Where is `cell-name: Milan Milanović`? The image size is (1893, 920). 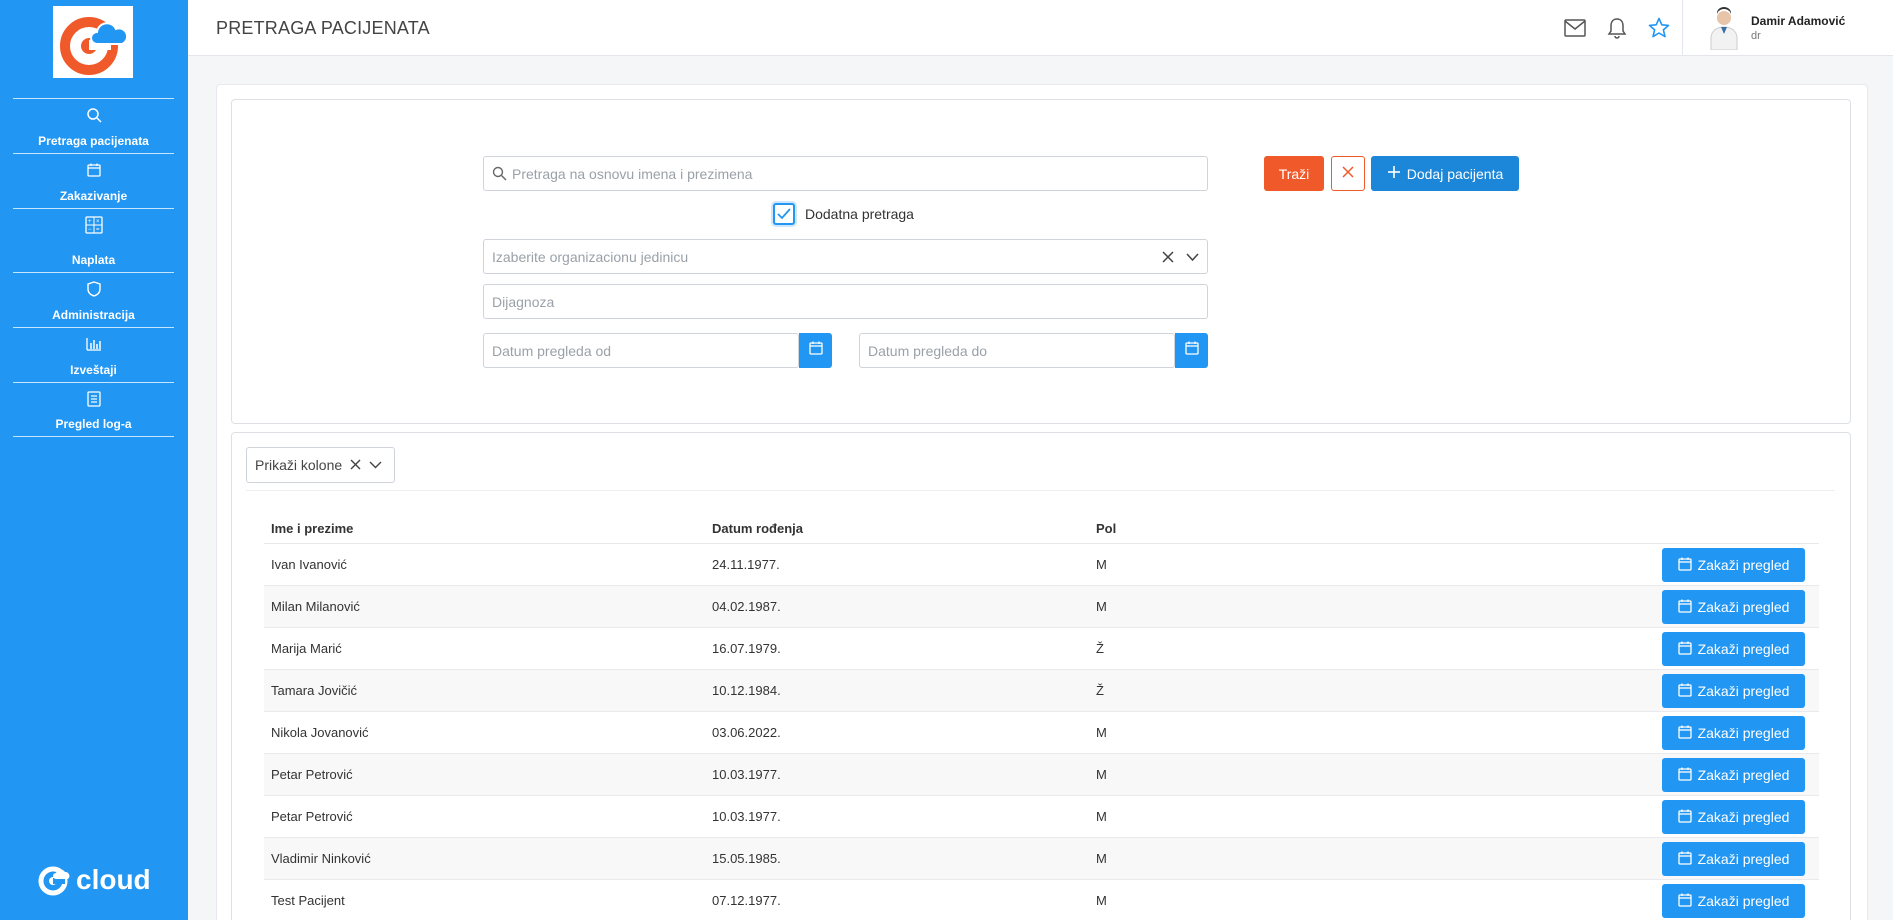
cell-name: Milan Milanović is located at coordinates (315, 606).